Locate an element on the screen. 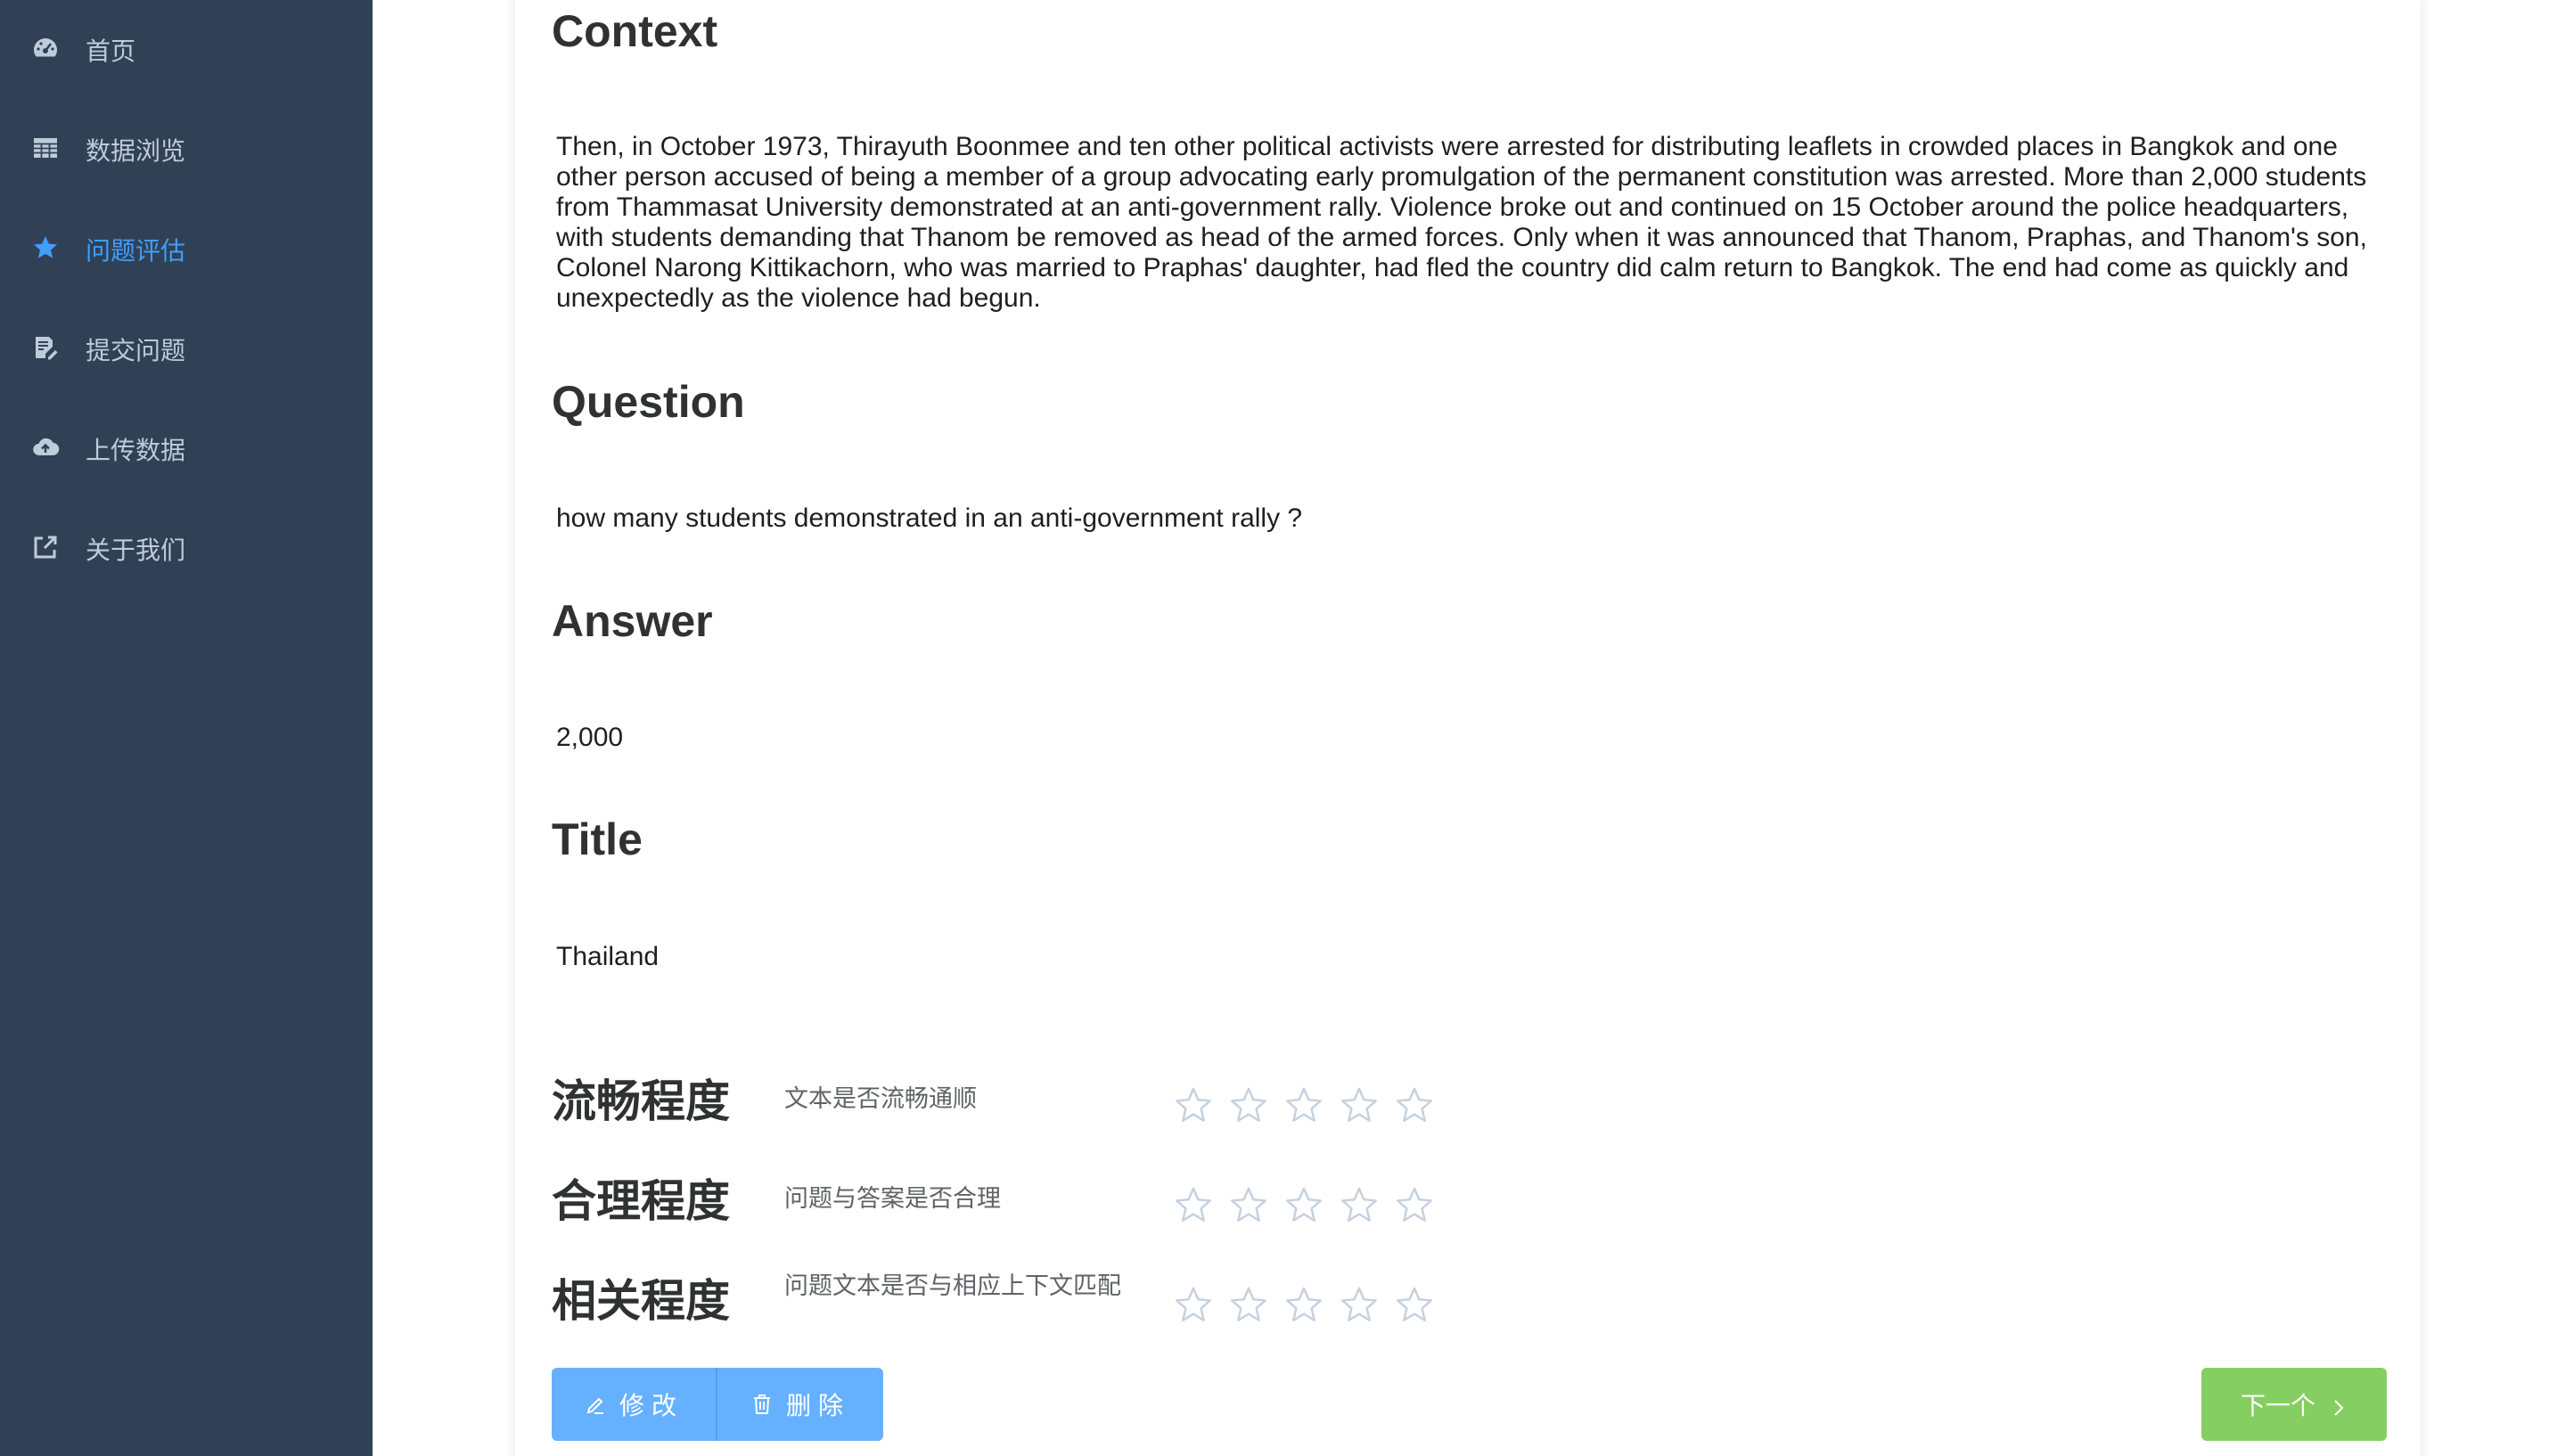  reasonableness-star-rating is located at coordinates (1304, 1205).